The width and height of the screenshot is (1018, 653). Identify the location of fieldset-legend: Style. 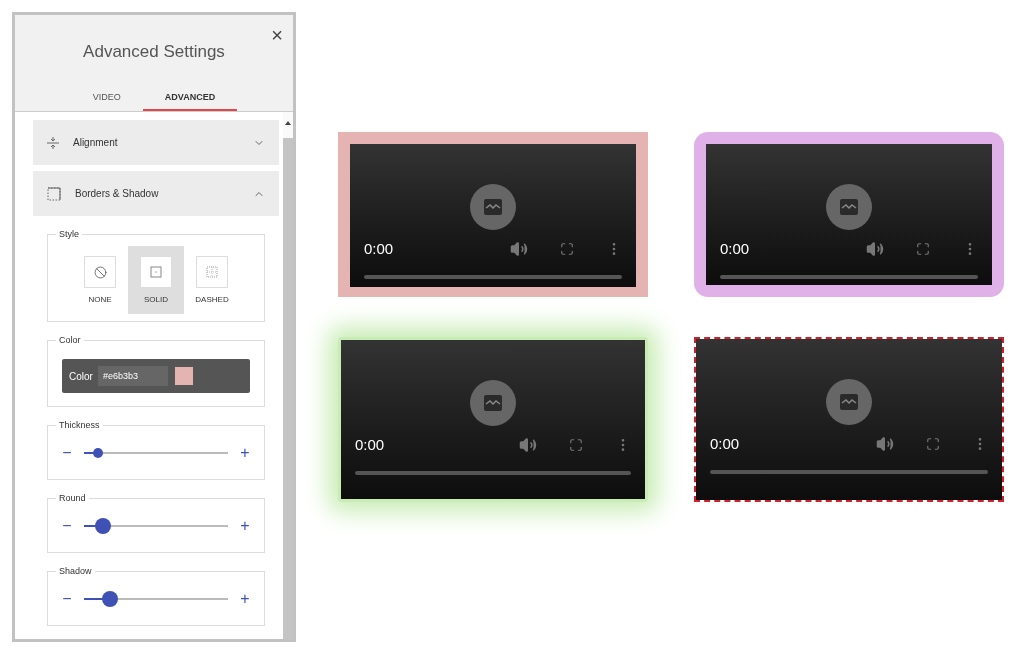
(69, 234).